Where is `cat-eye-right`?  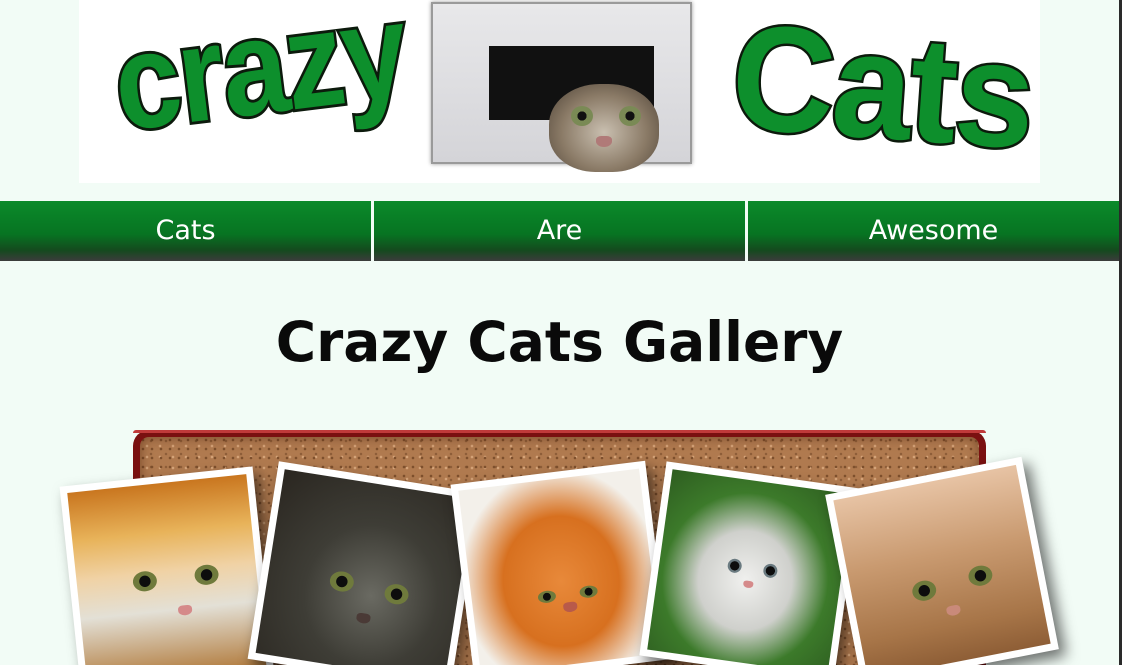 cat-eye-right is located at coordinates (630, 116).